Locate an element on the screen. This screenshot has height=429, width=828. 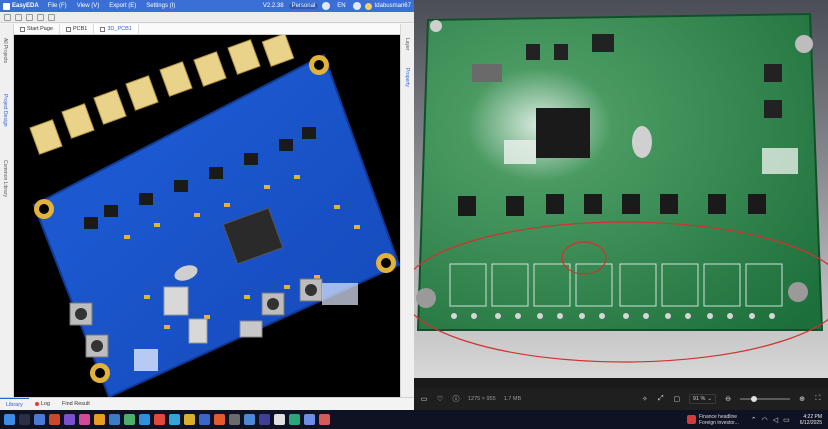
tab-project-design: Project Design is located at coordinates (5, 110).